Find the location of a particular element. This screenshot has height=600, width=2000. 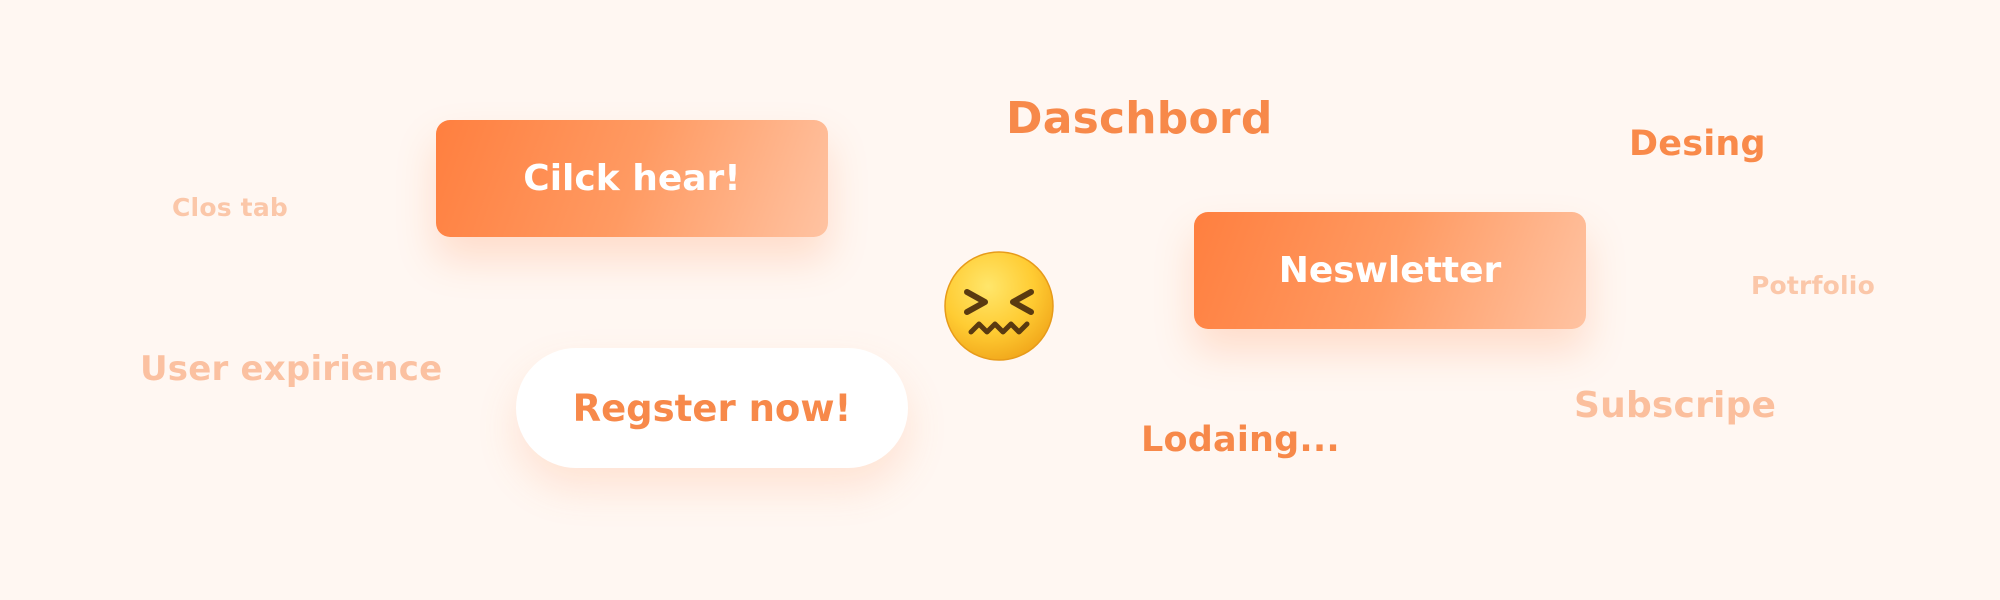

dashboard-label: Daschbord is located at coordinates (1139, 118).